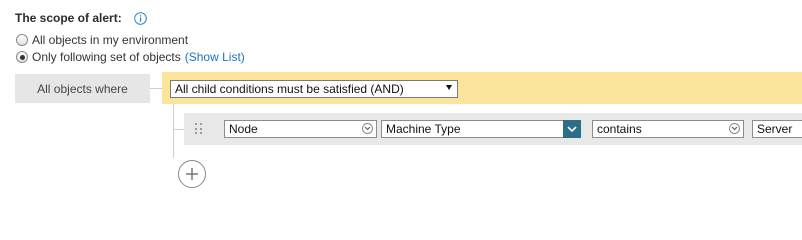 The height and width of the screenshot is (240, 802). Describe the element at coordinates (173, 131) in the screenshot. I see `tree-line-vertical` at that location.